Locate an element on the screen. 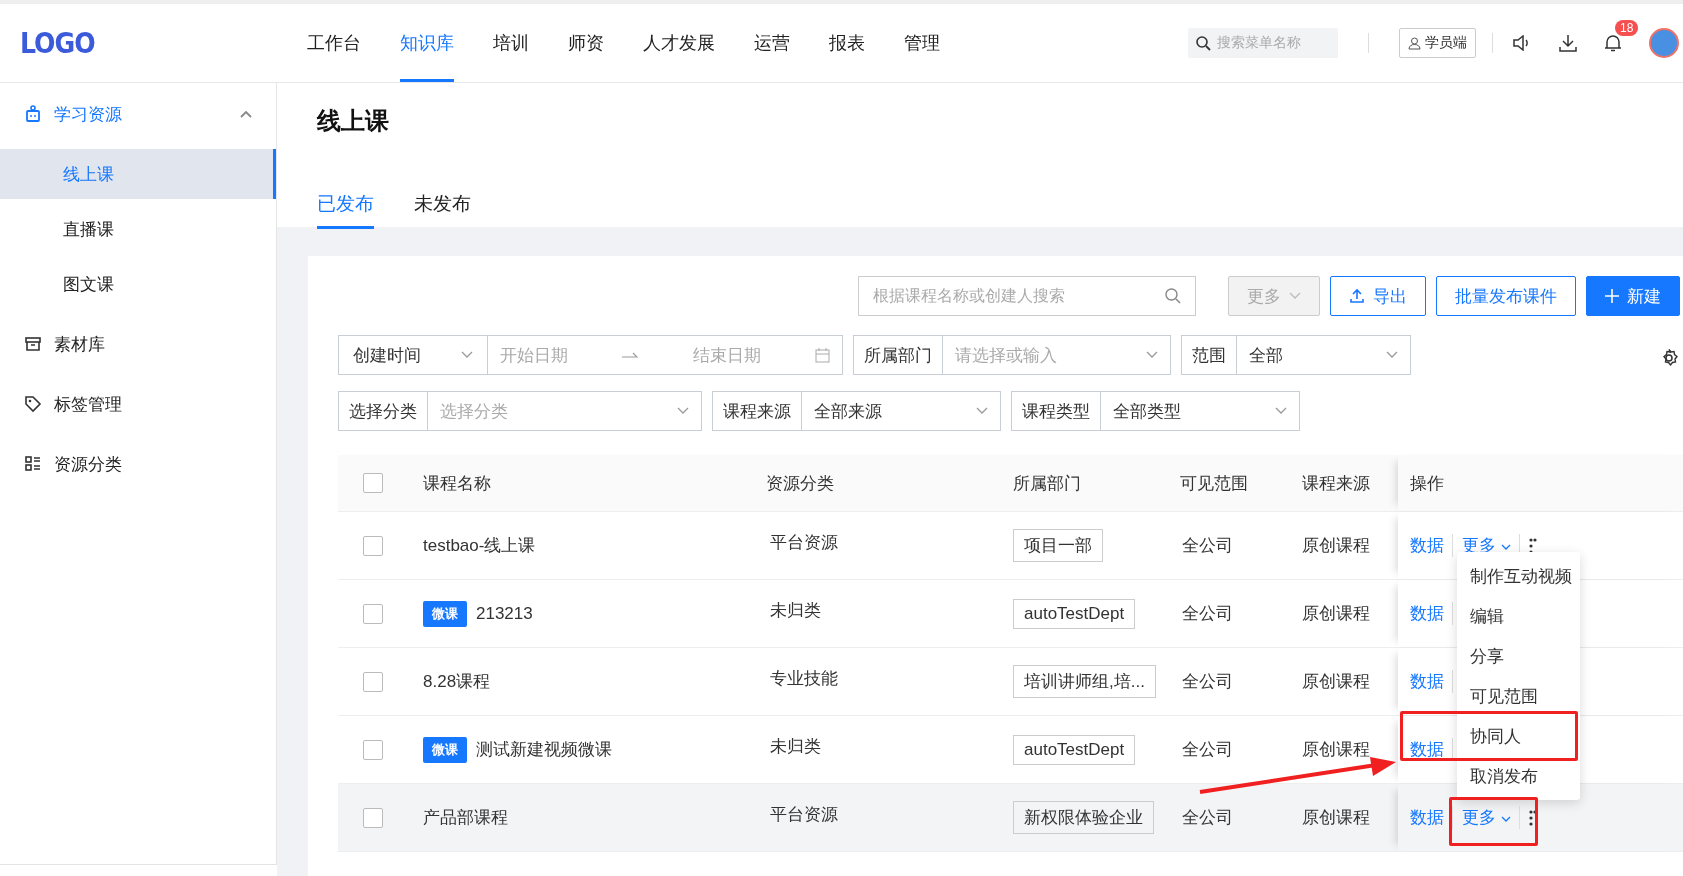  select-value: 全部 is located at coordinates (1266, 355).